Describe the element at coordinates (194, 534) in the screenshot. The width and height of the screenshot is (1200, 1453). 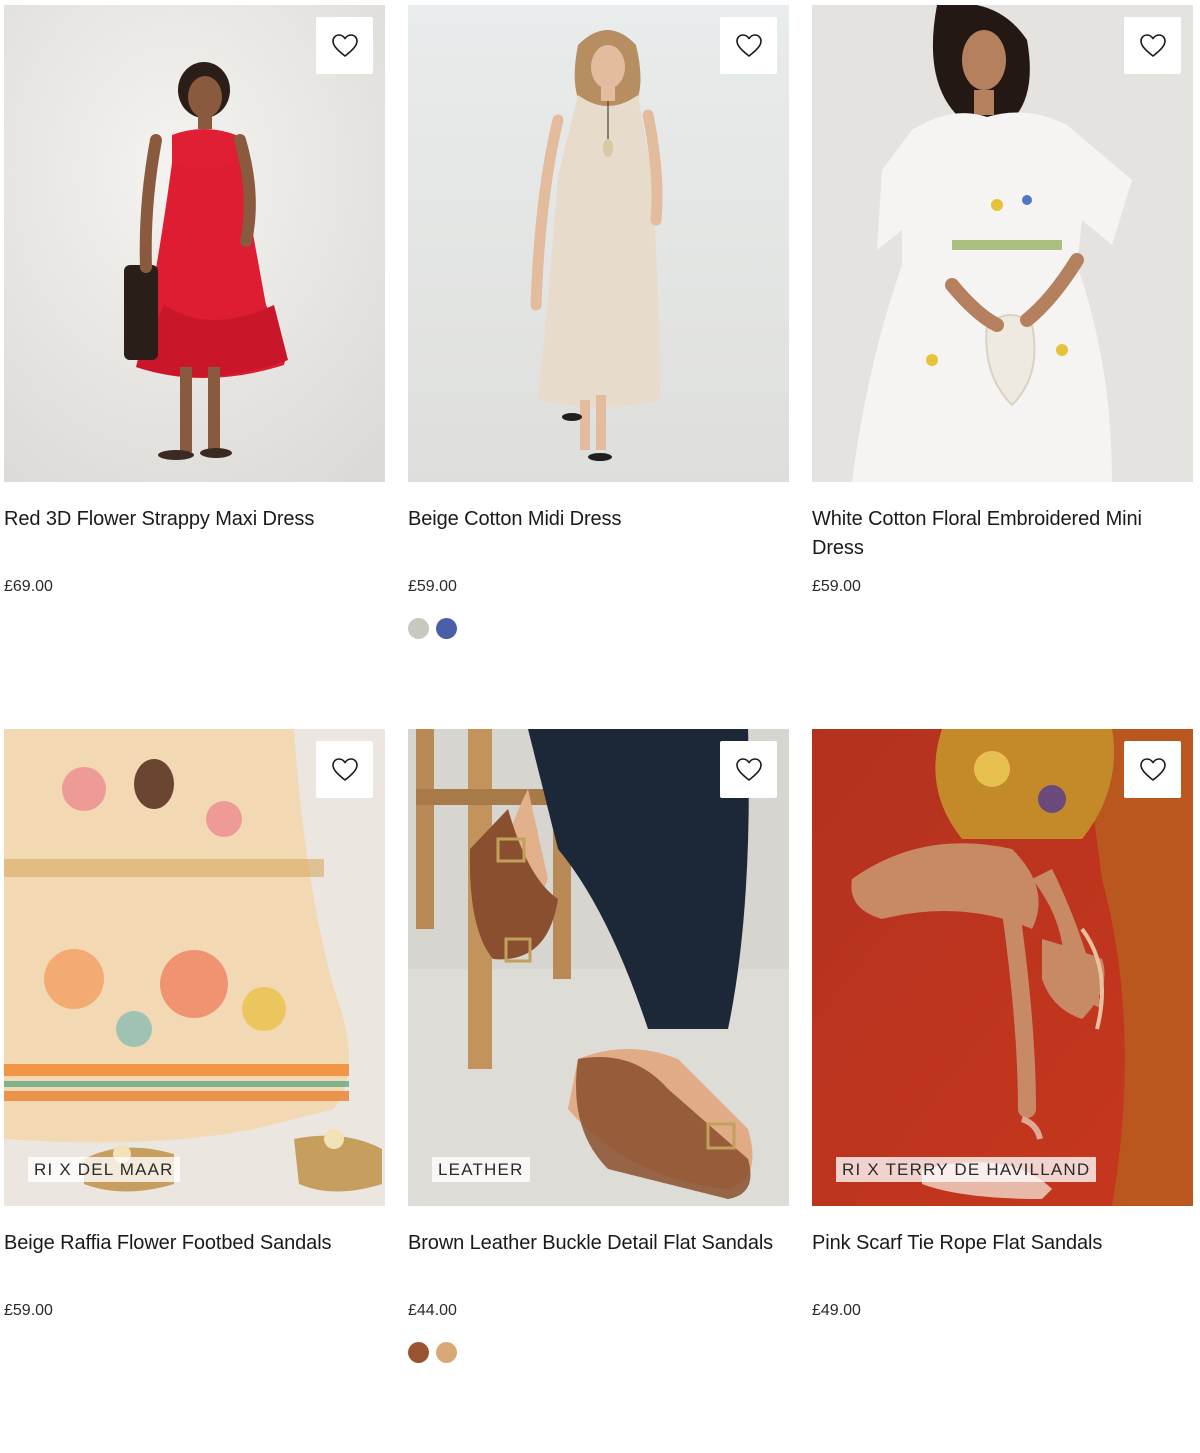
I see `product-title: Red 3D Flower Strappy Maxi Dress` at that location.